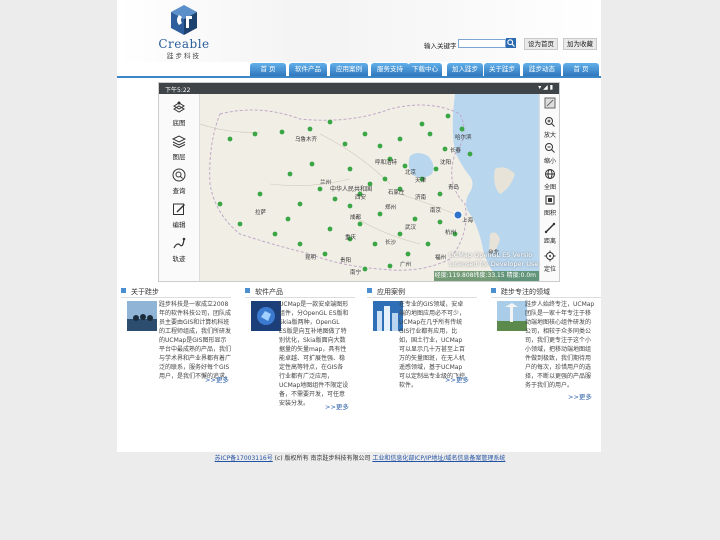 The height and width of the screenshot is (540, 720). What do you see at coordinates (411, 172) in the screenshot?
I see `map-city-label: 北京` at bounding box center [411, 172].